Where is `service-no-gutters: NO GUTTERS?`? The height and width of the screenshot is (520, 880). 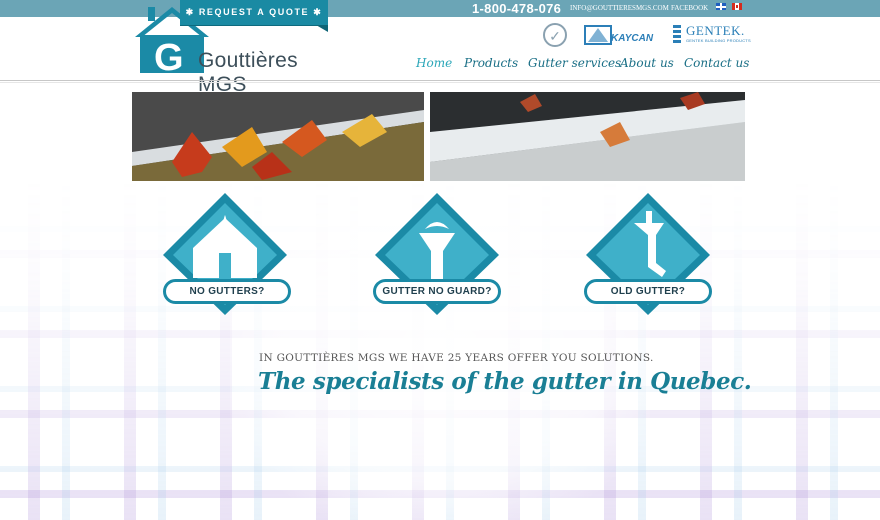
service-no-gutters: NO GUTTERS? is located at coordinates (229, 254).